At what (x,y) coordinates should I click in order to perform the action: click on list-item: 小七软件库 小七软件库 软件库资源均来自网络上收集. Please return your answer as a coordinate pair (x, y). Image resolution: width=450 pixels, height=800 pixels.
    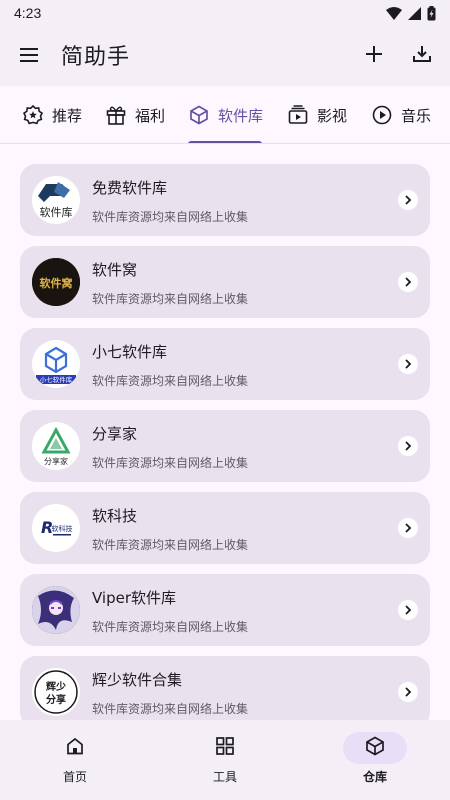
    Looking at the image, I should click on (225, 364).